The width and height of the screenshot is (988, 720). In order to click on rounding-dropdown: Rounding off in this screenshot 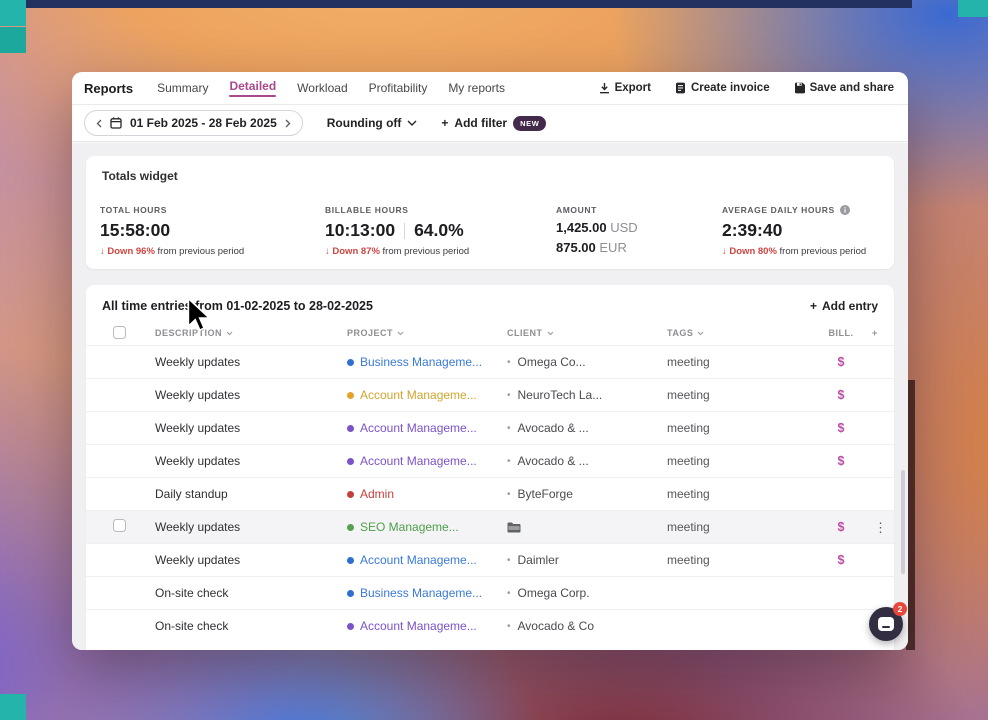, I will do `click(372, 123)`.